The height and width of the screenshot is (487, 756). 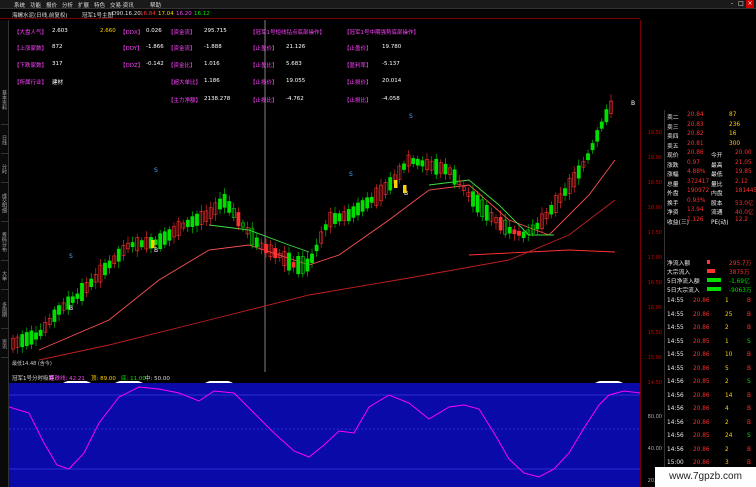 What do you see at coordinates (743, 172) in the screenshot?
I see `quote-cell-e: 19.85` at bounding box center [743, 172].